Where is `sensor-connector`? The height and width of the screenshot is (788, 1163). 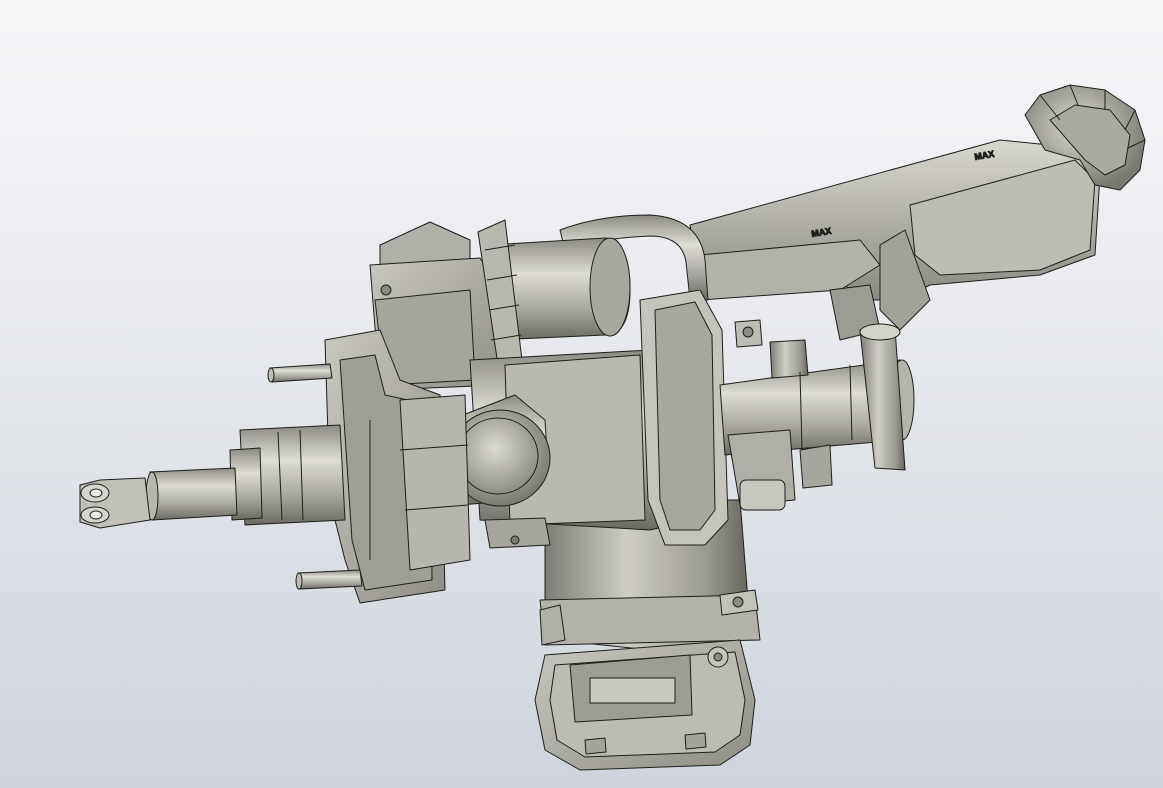 sensor-connector is located at coordinates (761, 470).